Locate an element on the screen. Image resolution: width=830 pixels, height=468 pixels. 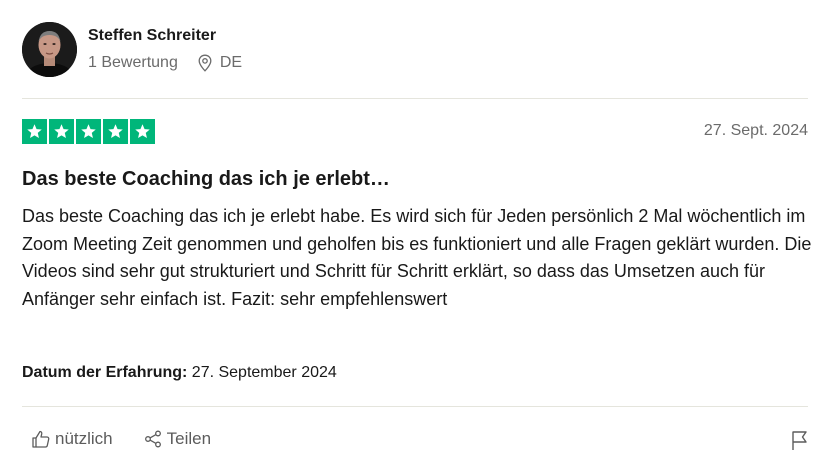
star-rating is located at coordinates (89, 131).